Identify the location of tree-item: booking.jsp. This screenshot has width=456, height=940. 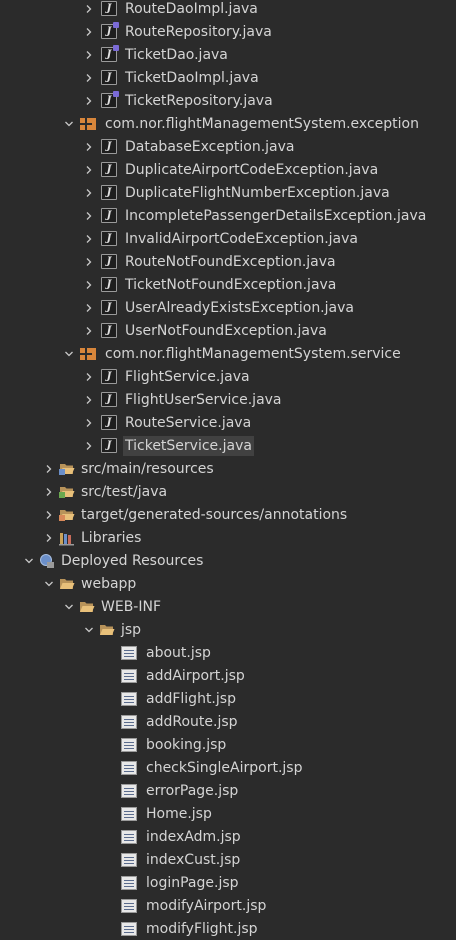
(228, 744).